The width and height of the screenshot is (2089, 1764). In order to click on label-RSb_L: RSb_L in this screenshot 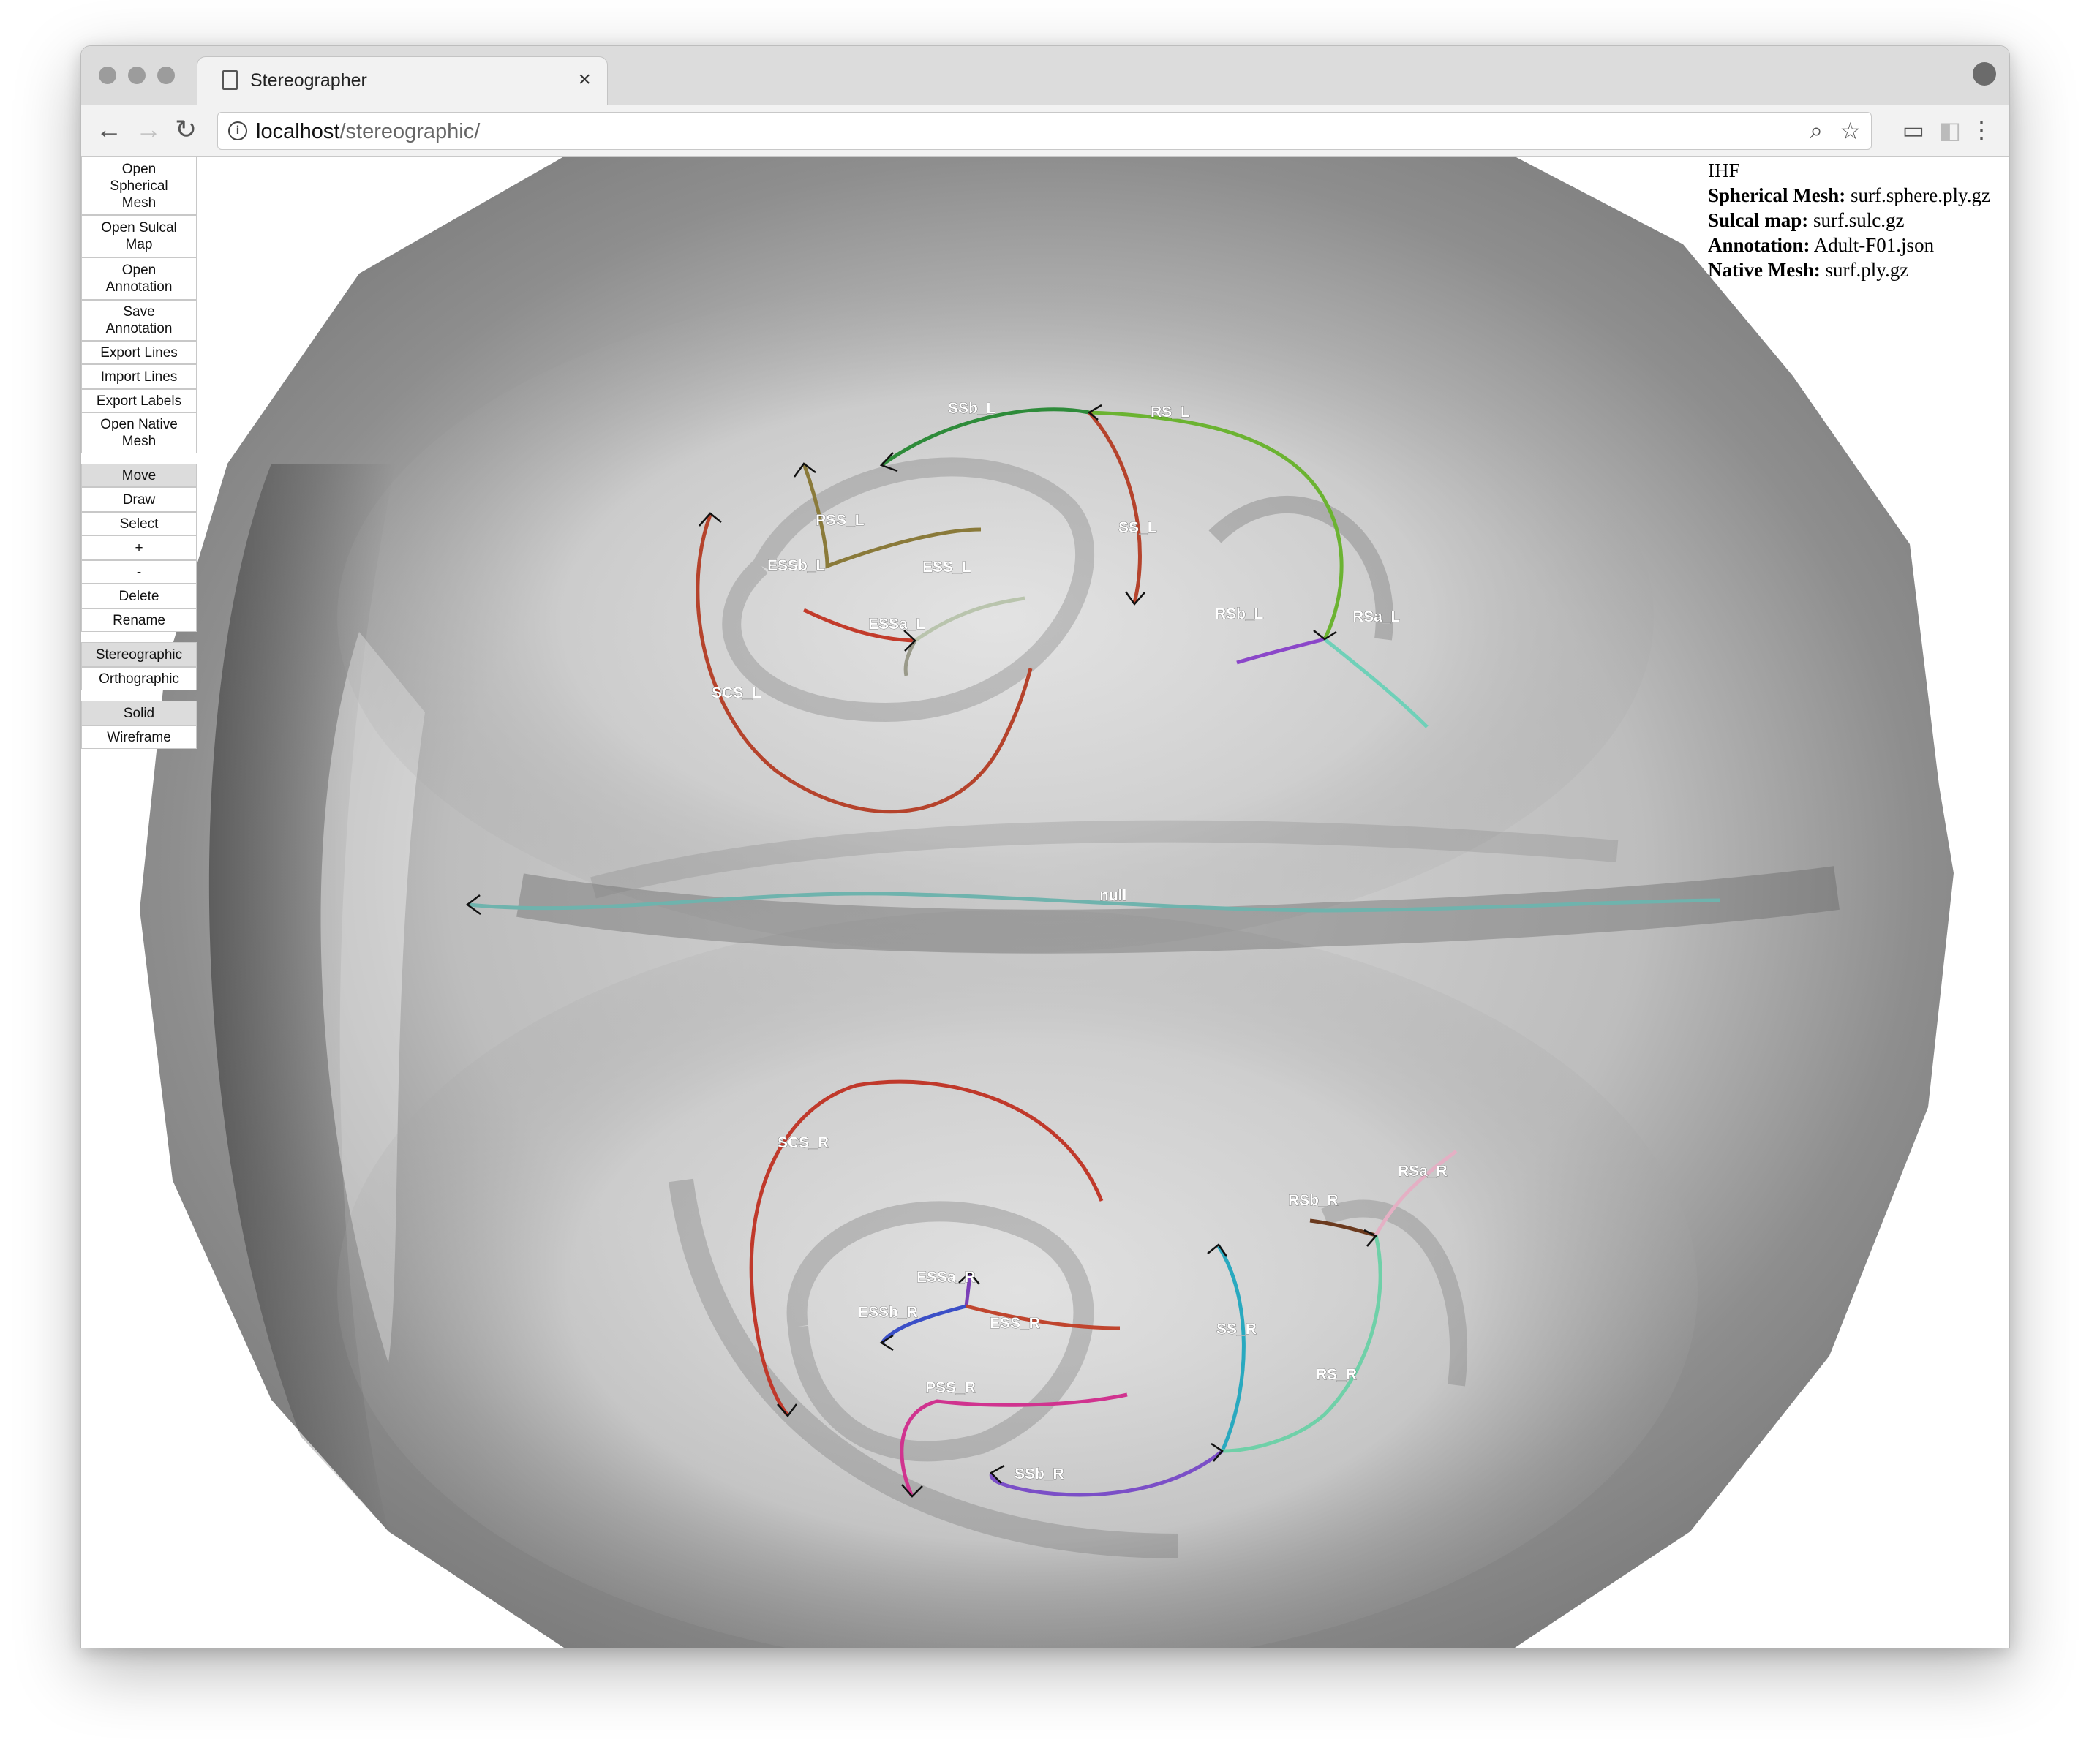, I will do `click(1239, 614)`.